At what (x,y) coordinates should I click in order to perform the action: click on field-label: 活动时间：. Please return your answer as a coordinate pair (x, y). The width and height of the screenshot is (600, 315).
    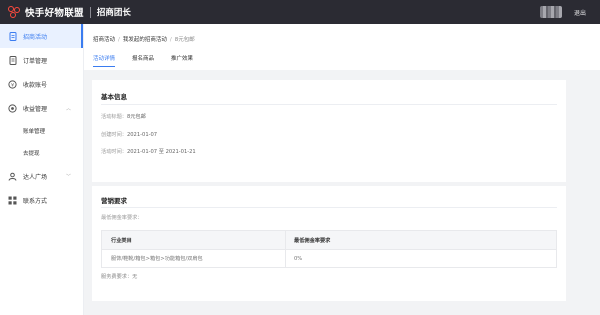
    Looking at the image, I should click on (114, 152).